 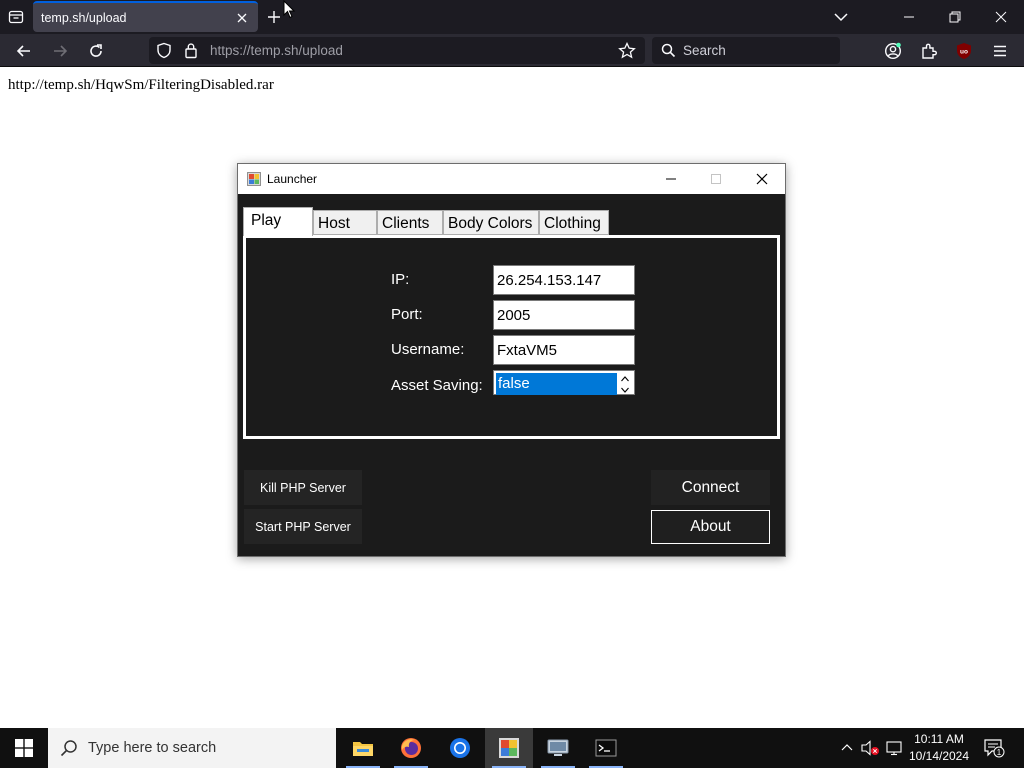 I want to click on taskbar-chrome, so click(x=460, y=748).